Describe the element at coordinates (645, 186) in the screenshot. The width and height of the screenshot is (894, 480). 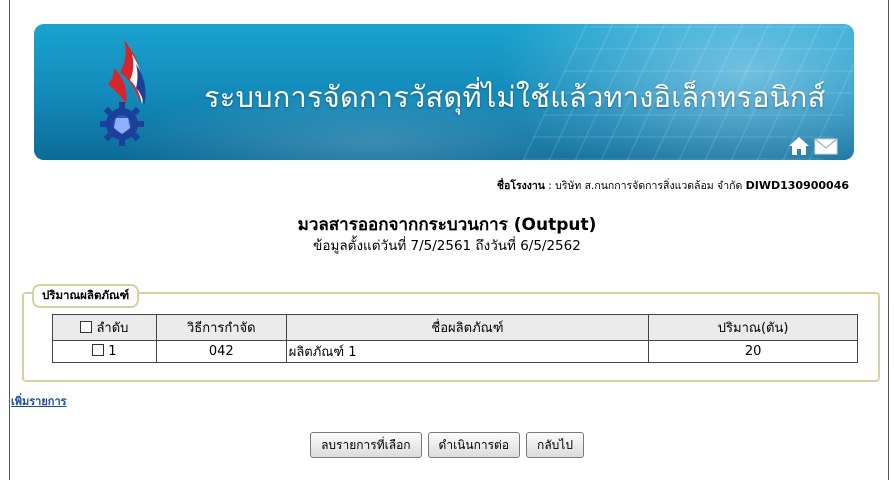
I see `factory-name: : บริษัท ส.กนกการจัดการสิ่งแวดล้อม จำกัด` at that location.